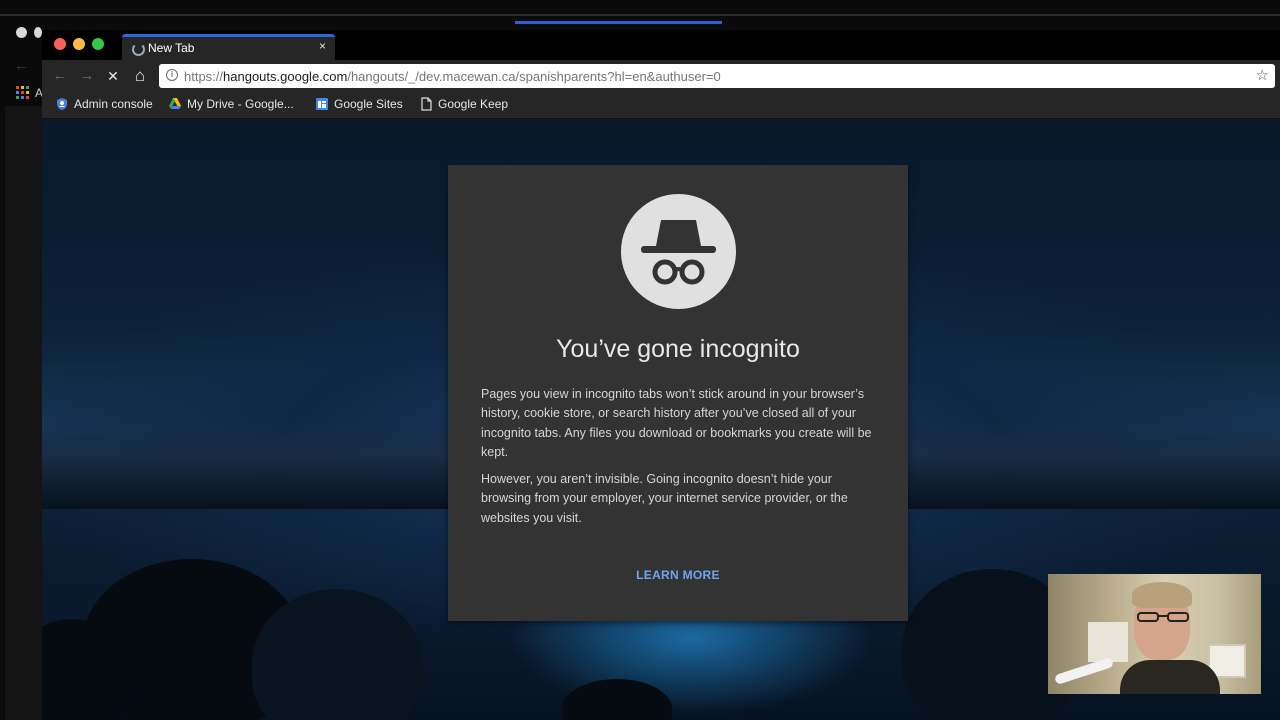  What do you see at coordinates (62, 104) in the screenshot?
I see `admin-console-icon` at bounding box center [62, 104].